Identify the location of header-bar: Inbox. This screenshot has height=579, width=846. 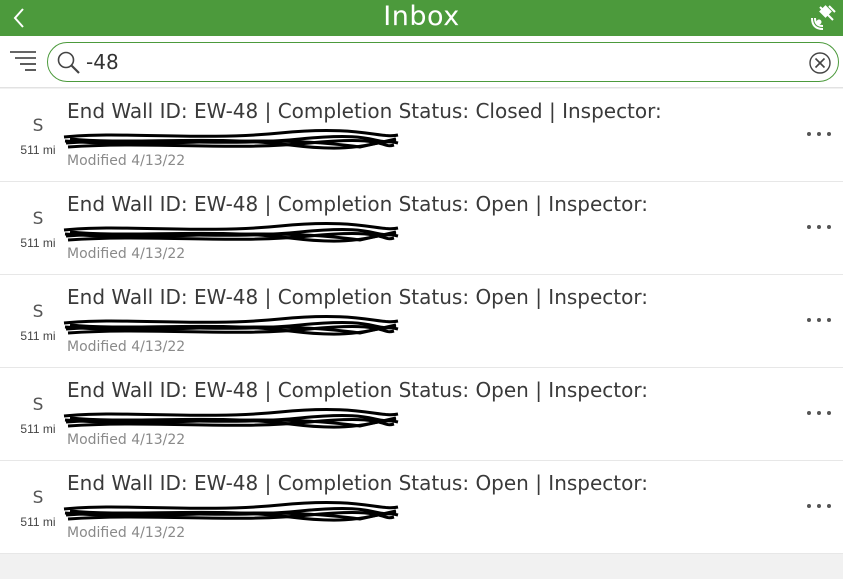
(421, 18).